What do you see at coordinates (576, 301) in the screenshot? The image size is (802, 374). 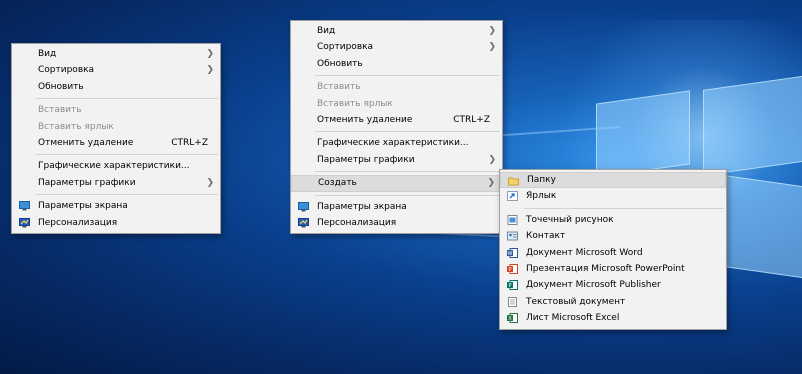 I see `menu-item-label: Текстовый документ` at bounding box center [576, 301].